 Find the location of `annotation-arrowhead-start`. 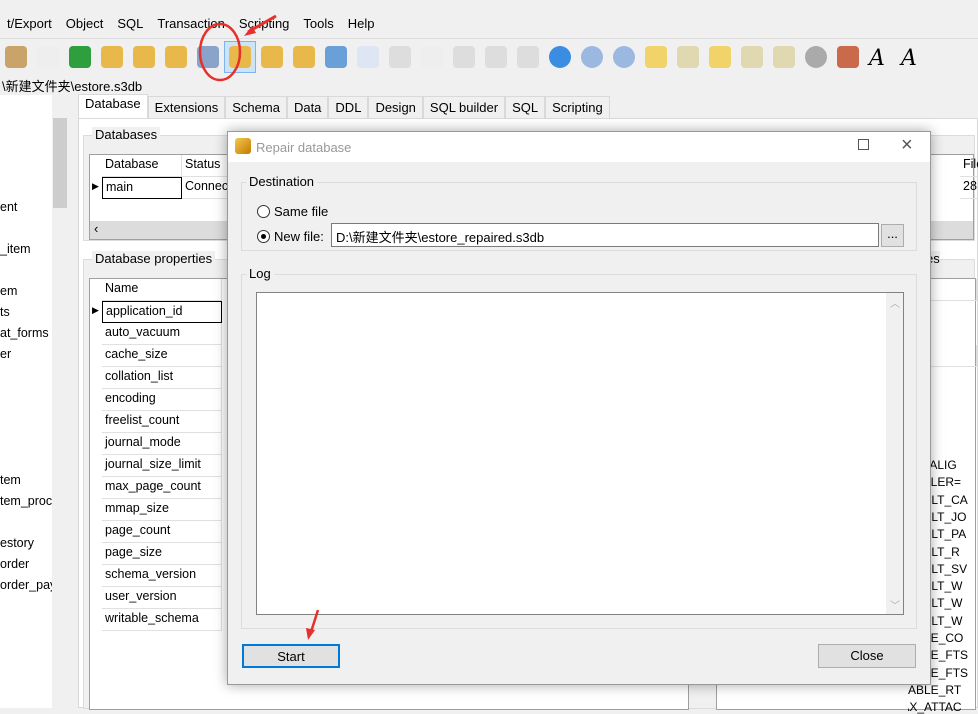

annotation-arrowhead-start is located at coordinates (310, 634).